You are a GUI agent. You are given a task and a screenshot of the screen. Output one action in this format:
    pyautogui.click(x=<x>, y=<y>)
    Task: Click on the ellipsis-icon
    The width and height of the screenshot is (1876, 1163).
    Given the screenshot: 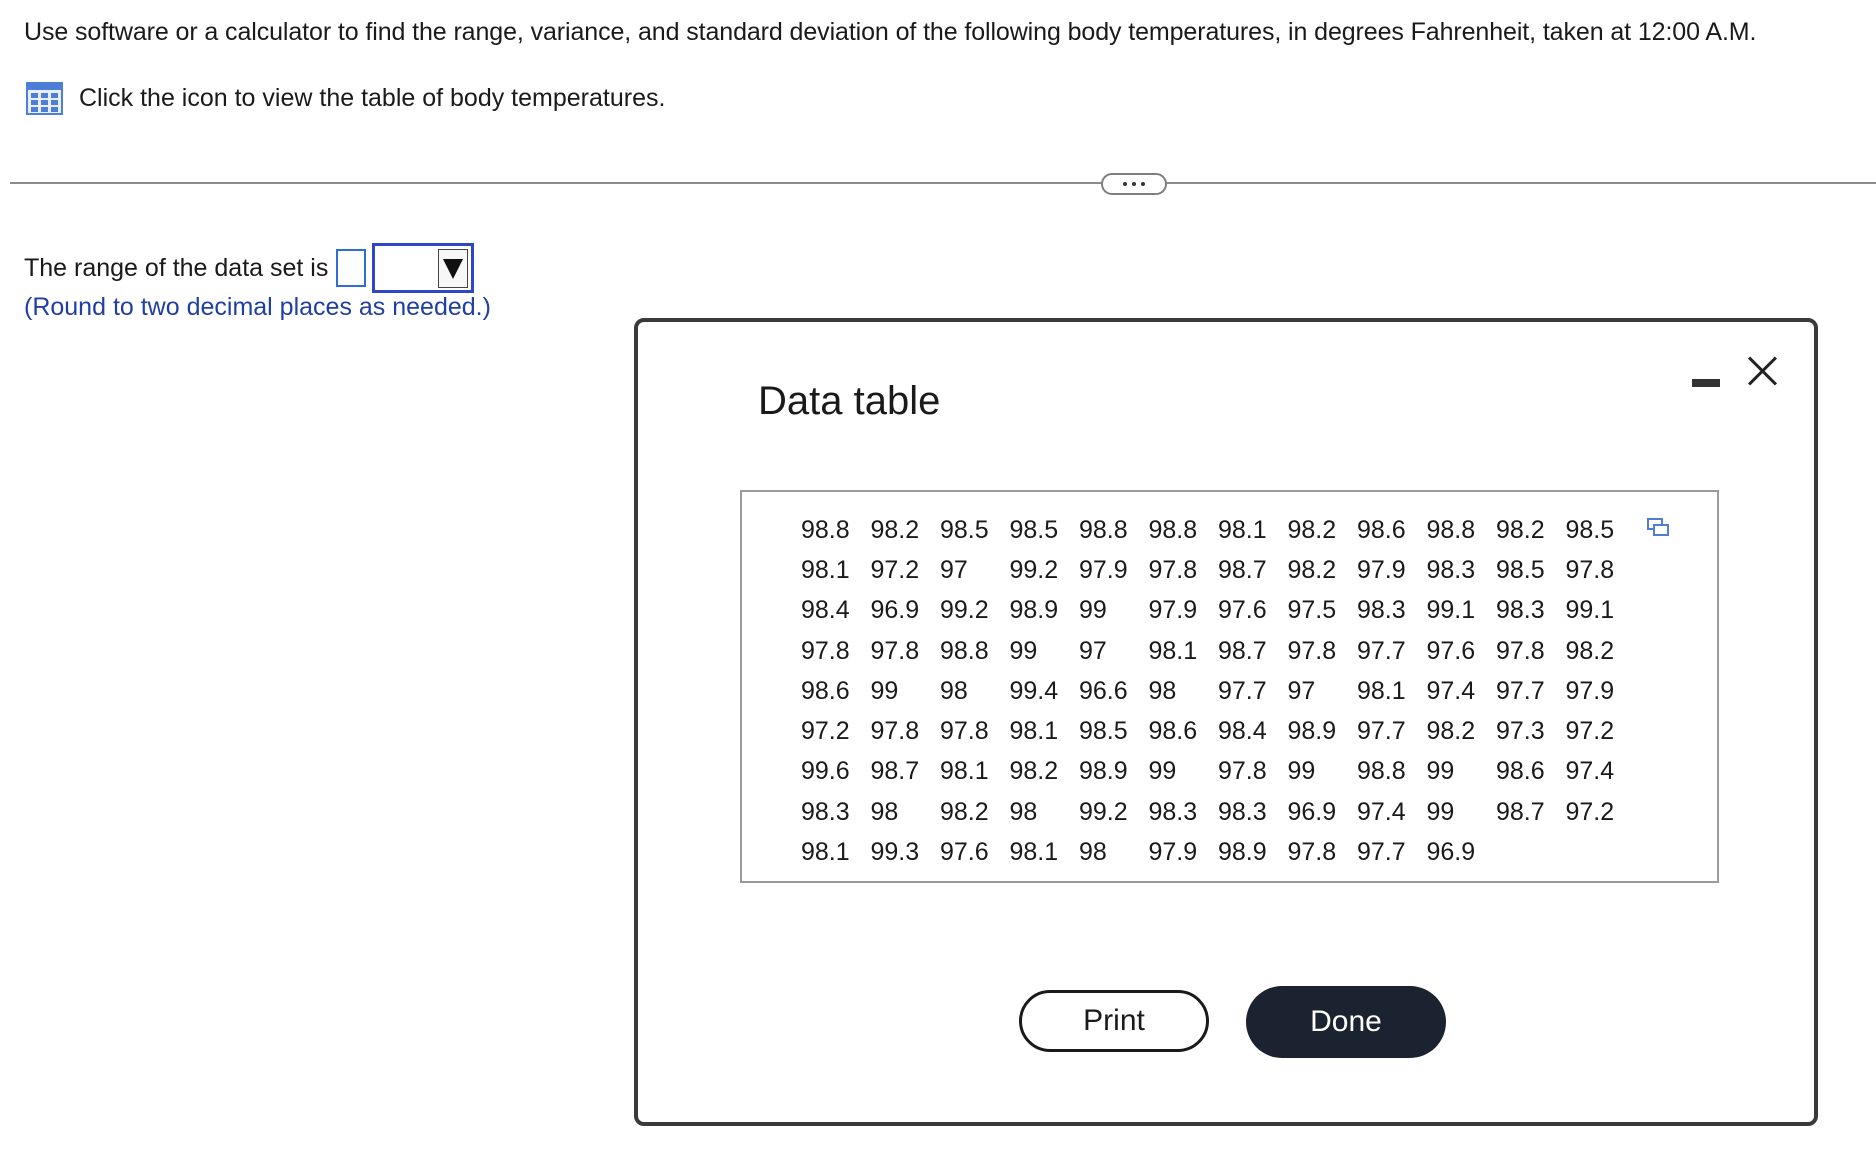 What is the action you would take?
    pyautogui.click(x=1125, y=184)
    